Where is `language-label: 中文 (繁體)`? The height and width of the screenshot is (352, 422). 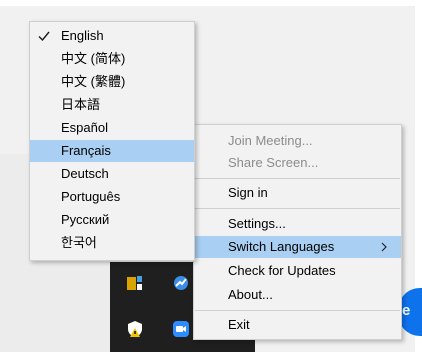 language-label: 中文 (繁體) is located at coordinates (93, 81).